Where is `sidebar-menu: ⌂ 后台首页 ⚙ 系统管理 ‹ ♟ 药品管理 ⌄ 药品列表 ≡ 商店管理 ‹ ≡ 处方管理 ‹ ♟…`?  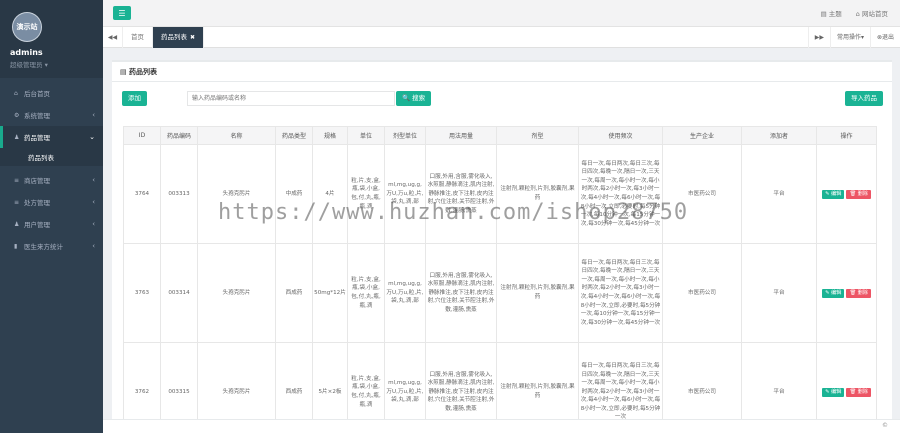 sidebar-menu: ⌂ 后台首页 ⚙ 系统管理 ‹ ♟ 药品管理 ⌄ 药品列表 ≡ 商店管理 ‹ ≡ 处方管理 ‹ ♟… is located at coordinates (51, 169).